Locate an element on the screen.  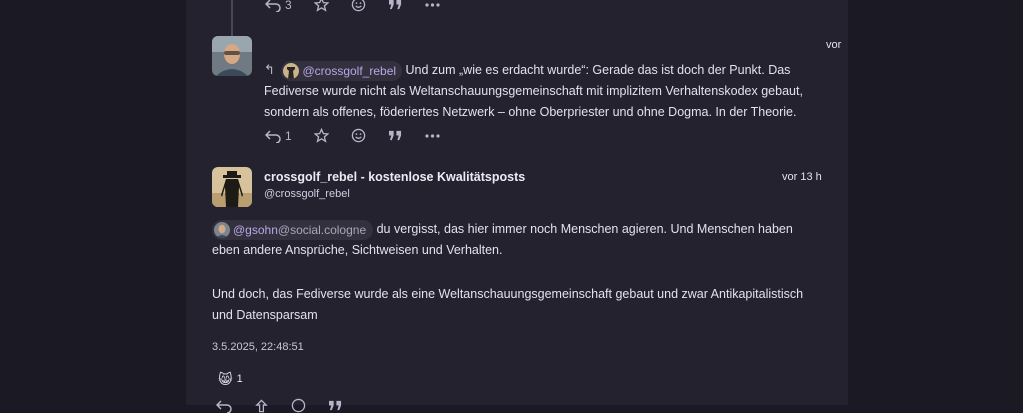
mention-text: @crossgolf_rebel is located at coordinates (349, 70).